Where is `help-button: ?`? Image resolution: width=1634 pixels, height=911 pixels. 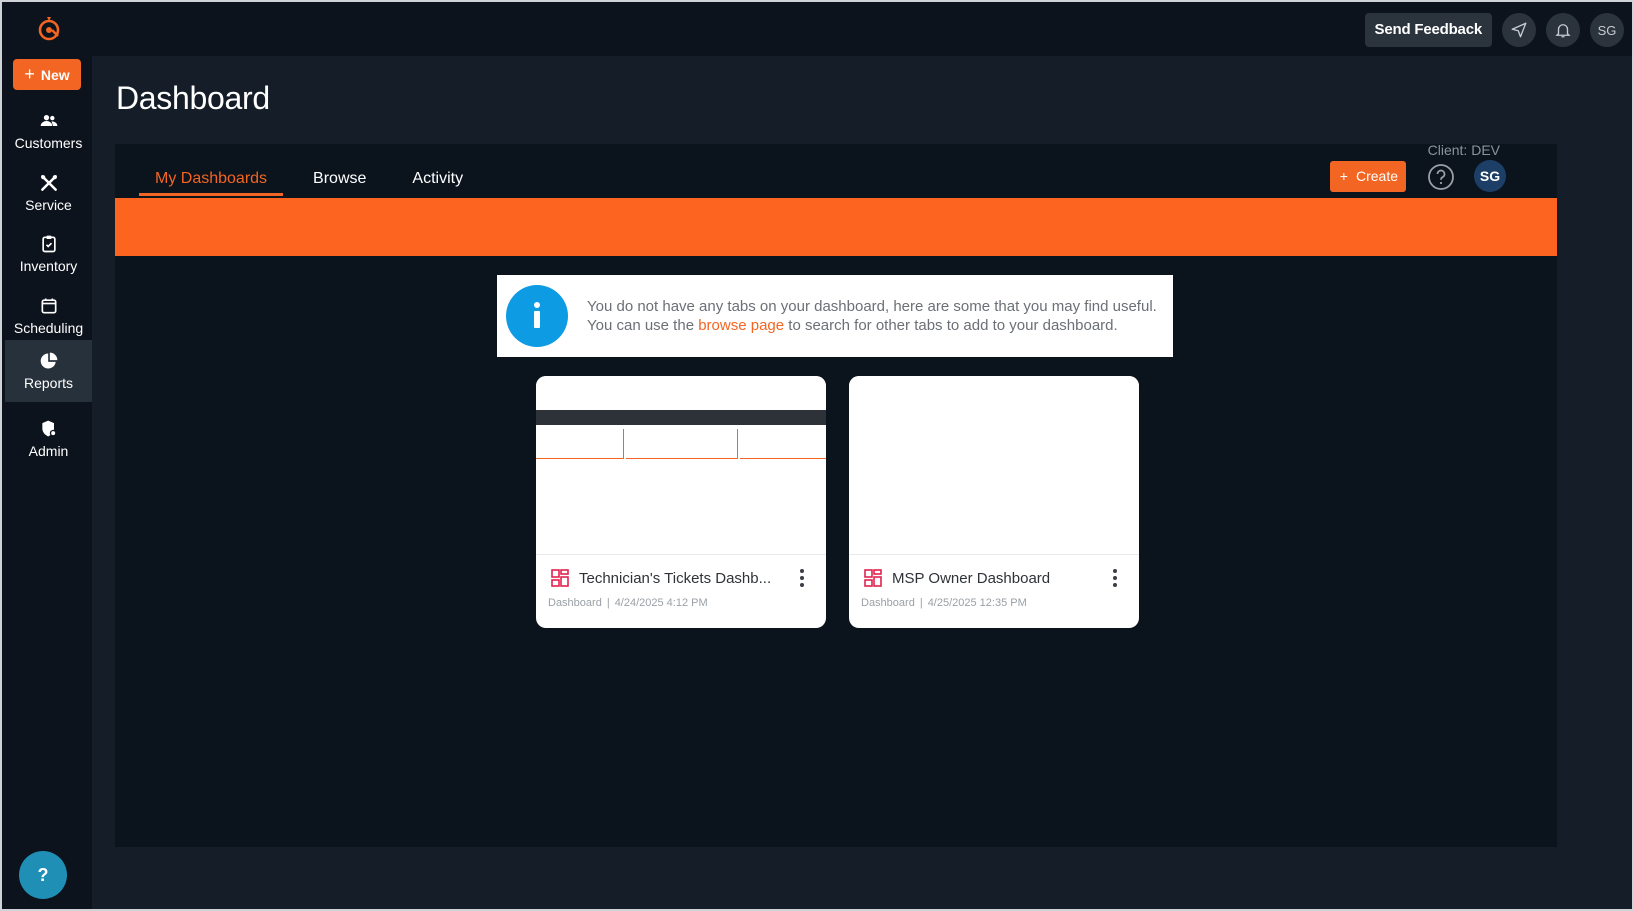
help-button: ? is located at coordinates (43, 875).